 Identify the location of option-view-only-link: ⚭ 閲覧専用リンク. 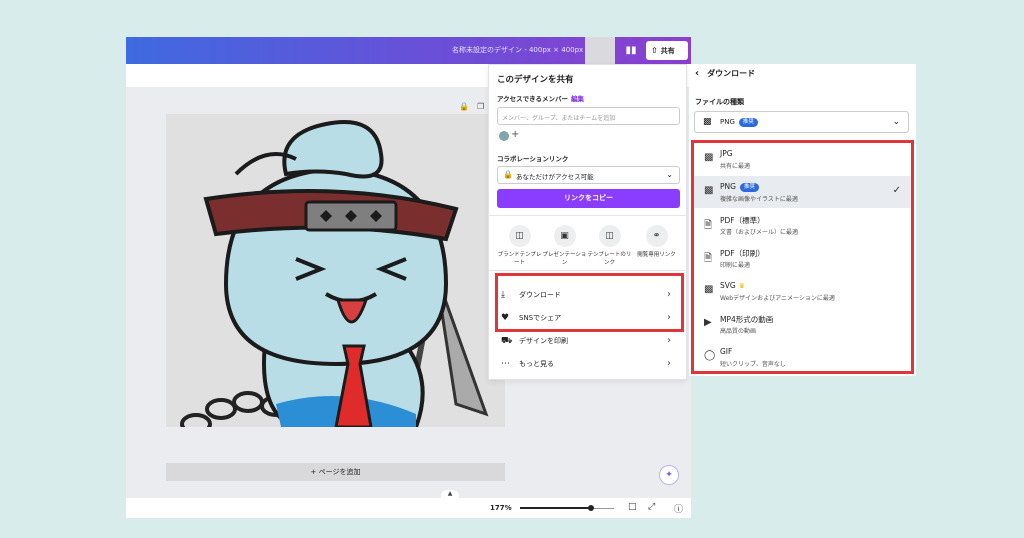
(656, 242).